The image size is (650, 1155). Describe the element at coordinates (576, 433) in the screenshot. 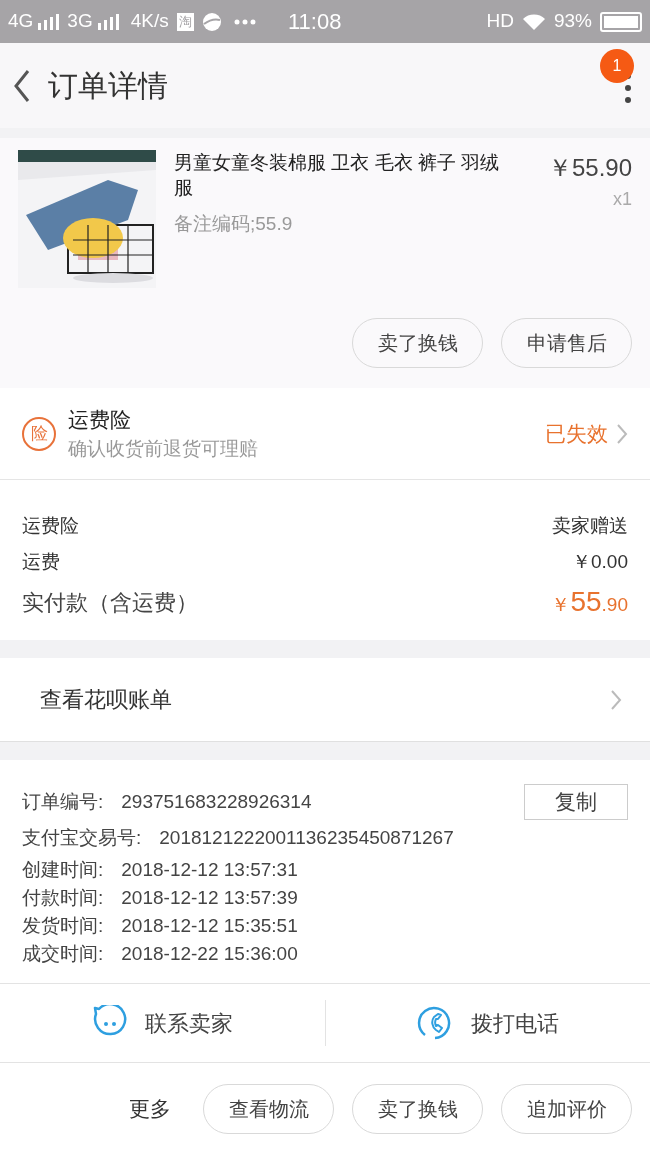

I see `insurance-status: 已失效` at that location.